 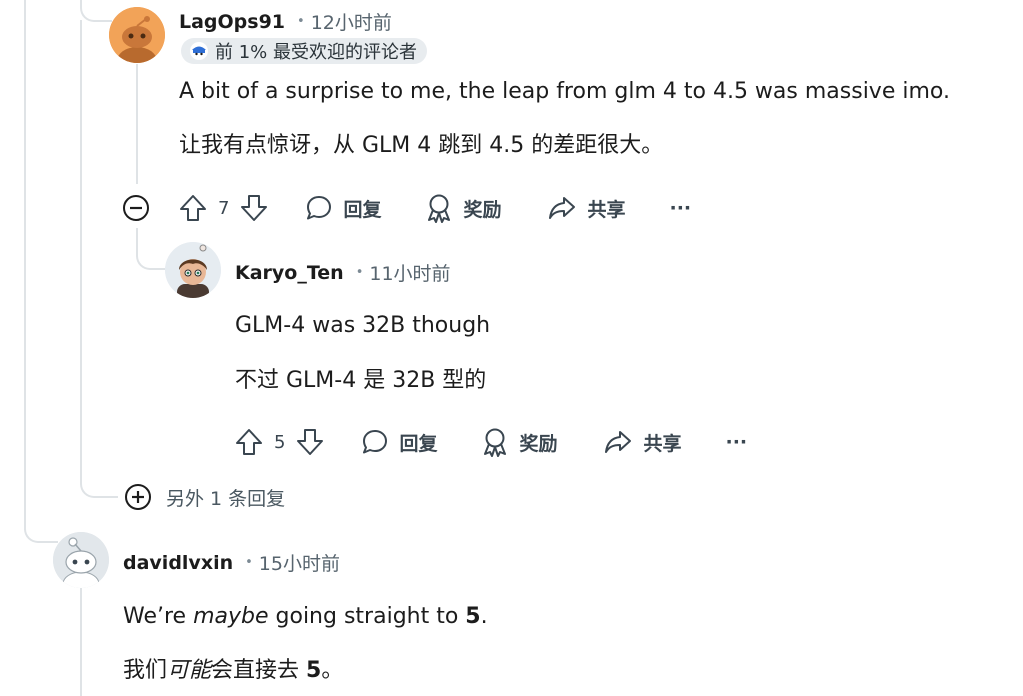 I want to click on text-run: going straight to, so click(x=367, y=616).